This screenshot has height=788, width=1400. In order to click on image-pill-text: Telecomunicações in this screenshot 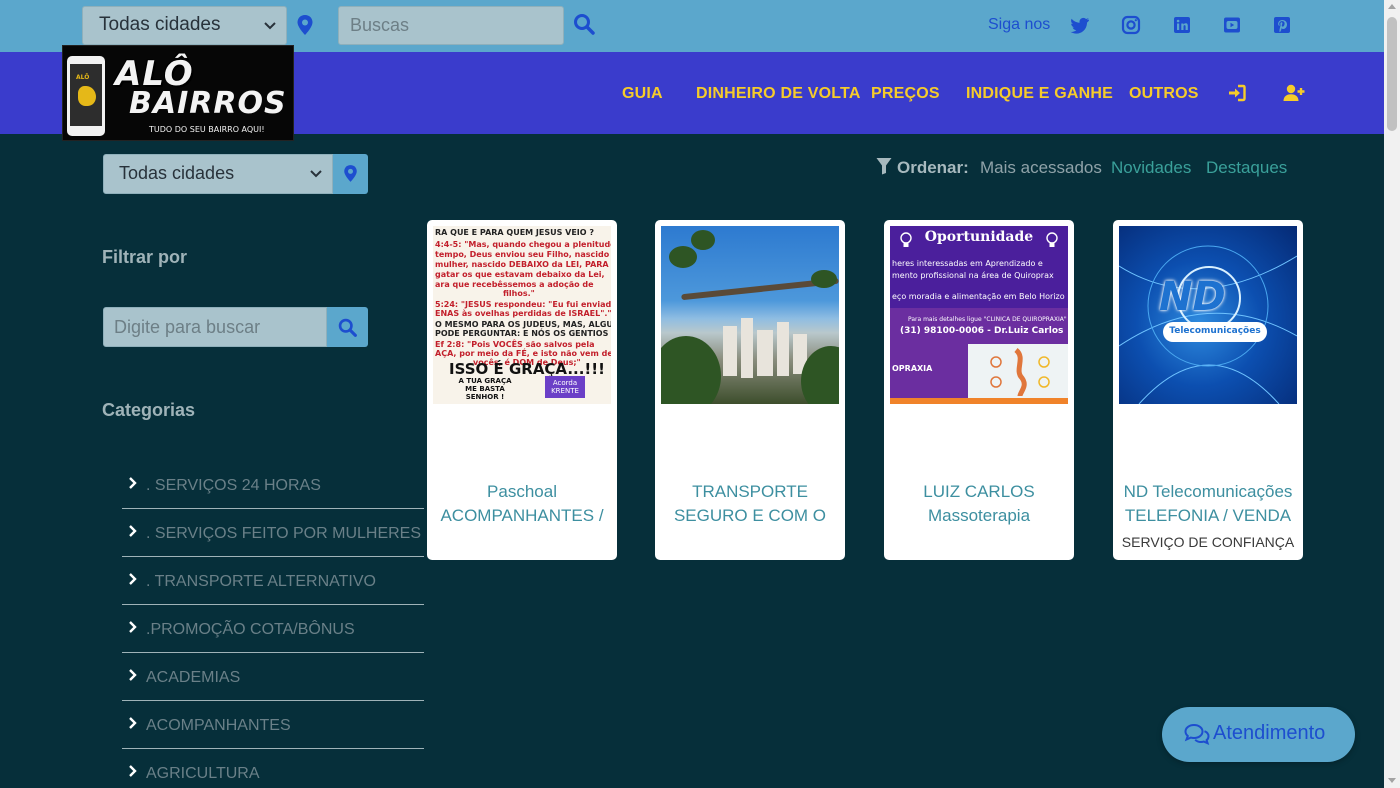, I will do `click(1215, 331)`.